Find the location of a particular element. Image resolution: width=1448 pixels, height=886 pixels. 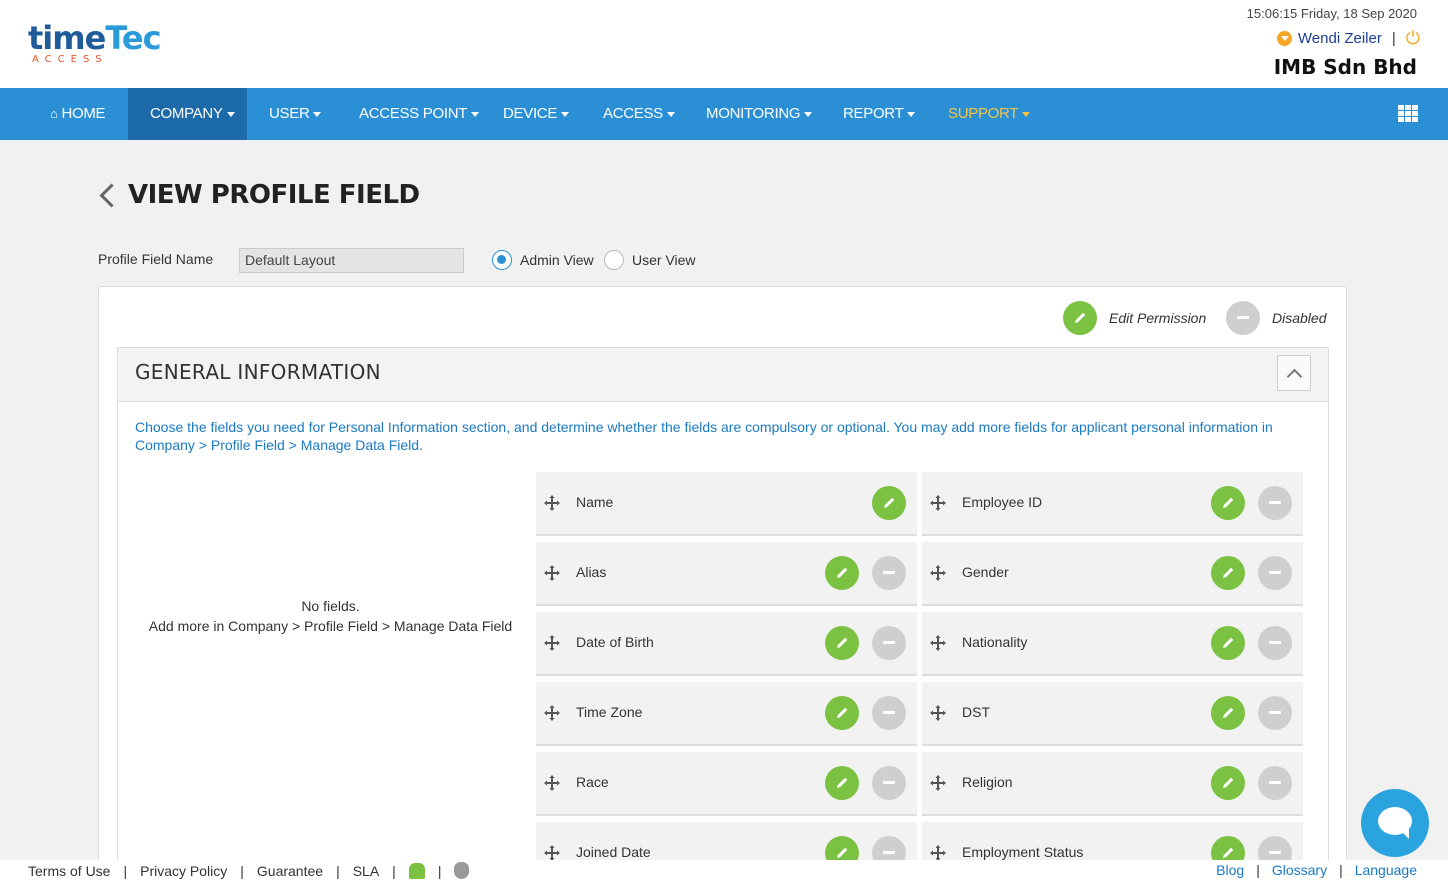

nav-access-point: ACCESS POINT is located at coordinates (419, 114).